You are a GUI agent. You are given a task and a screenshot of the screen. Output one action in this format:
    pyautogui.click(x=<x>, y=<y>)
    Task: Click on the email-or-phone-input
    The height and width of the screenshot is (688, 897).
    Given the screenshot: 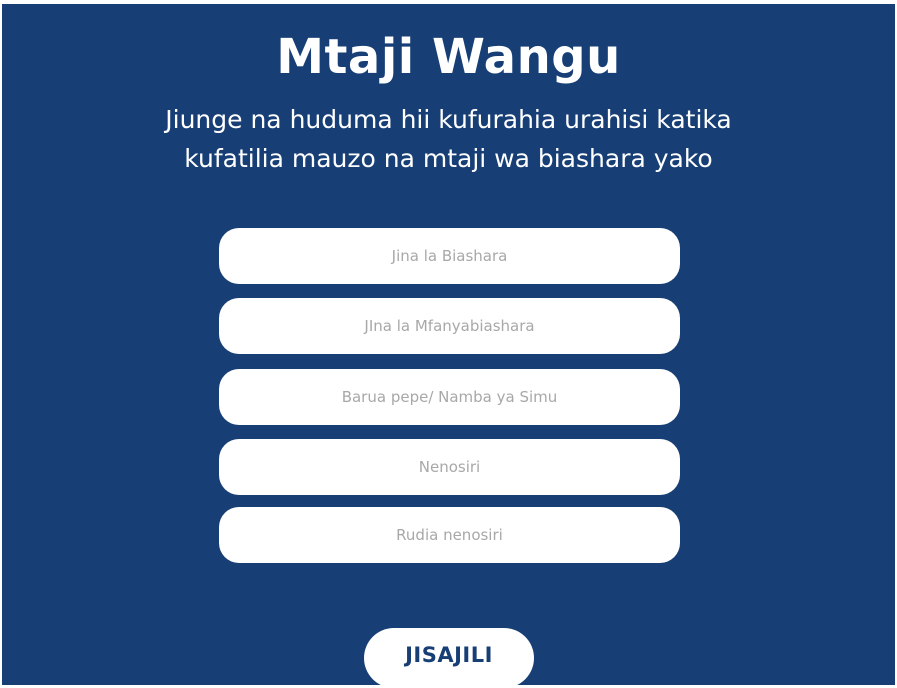 What is the action you would take?
    pyautogui.click(x=449, y=397)
    